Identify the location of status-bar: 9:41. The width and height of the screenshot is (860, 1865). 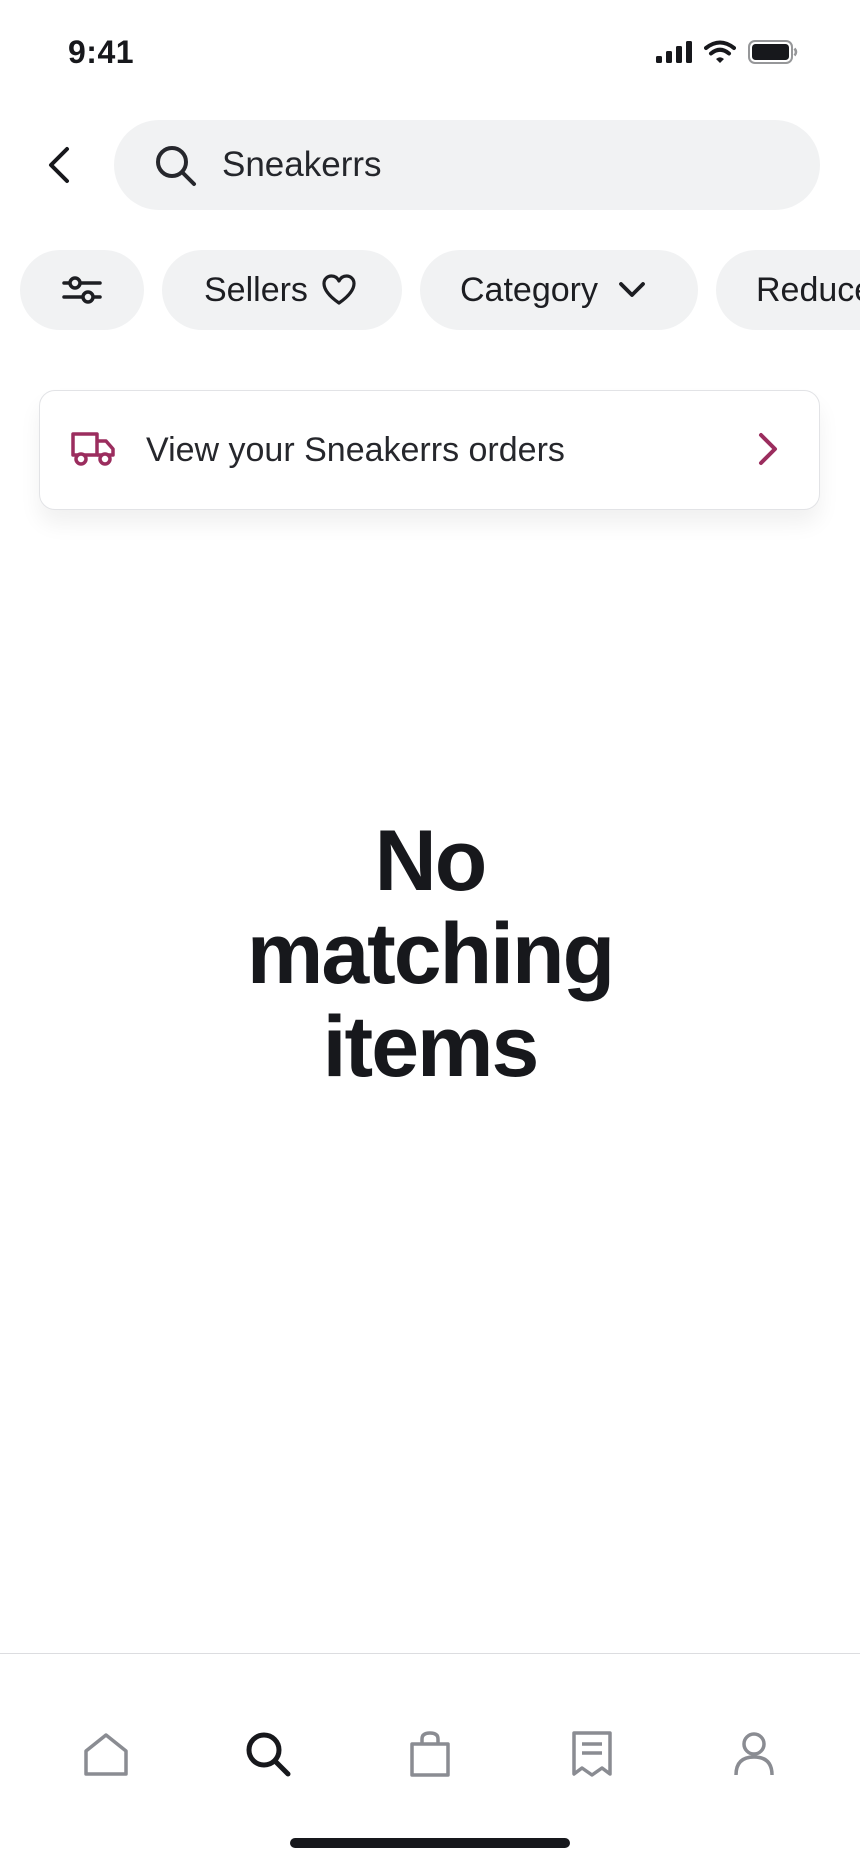
(430, 55).